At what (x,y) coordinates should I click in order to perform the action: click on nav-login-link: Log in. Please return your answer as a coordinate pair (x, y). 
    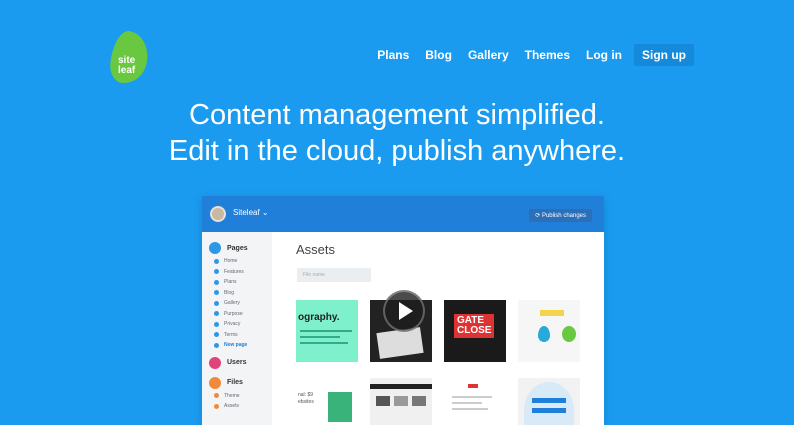
    Looking at the image, I should click on (604, 55).